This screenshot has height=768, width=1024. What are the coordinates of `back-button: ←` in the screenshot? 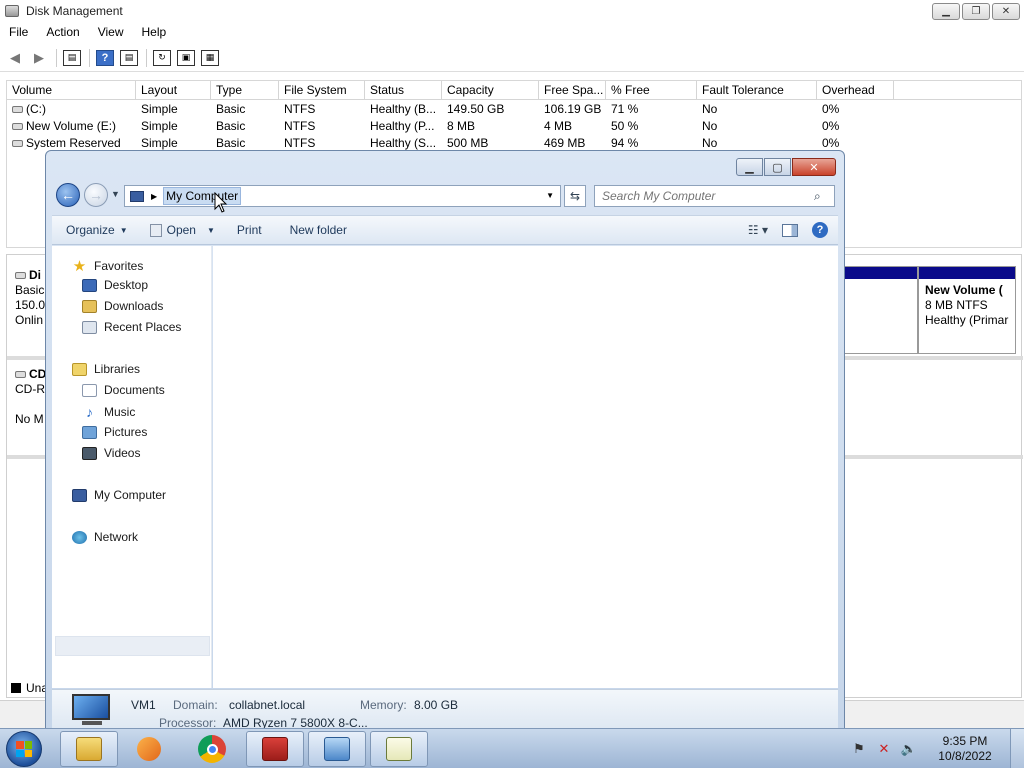 It's located at (68, 195).